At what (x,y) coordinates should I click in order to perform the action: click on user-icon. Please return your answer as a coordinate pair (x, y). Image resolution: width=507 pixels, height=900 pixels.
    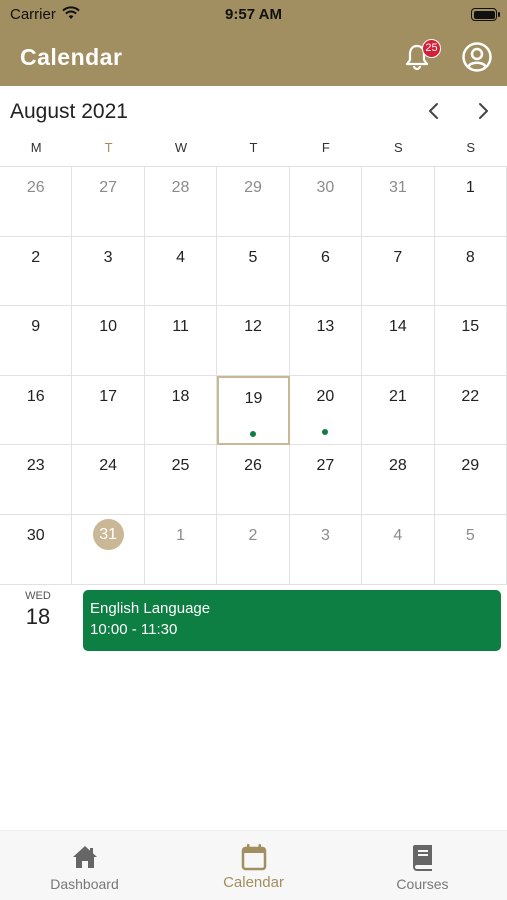
    Looking at the image, I should click on (477, 57).